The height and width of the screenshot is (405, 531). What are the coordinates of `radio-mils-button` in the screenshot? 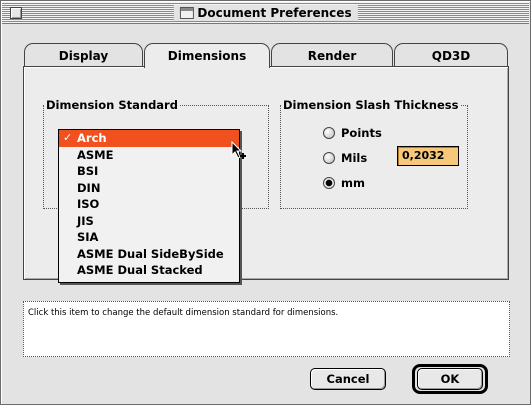 It's located at (329, 158).